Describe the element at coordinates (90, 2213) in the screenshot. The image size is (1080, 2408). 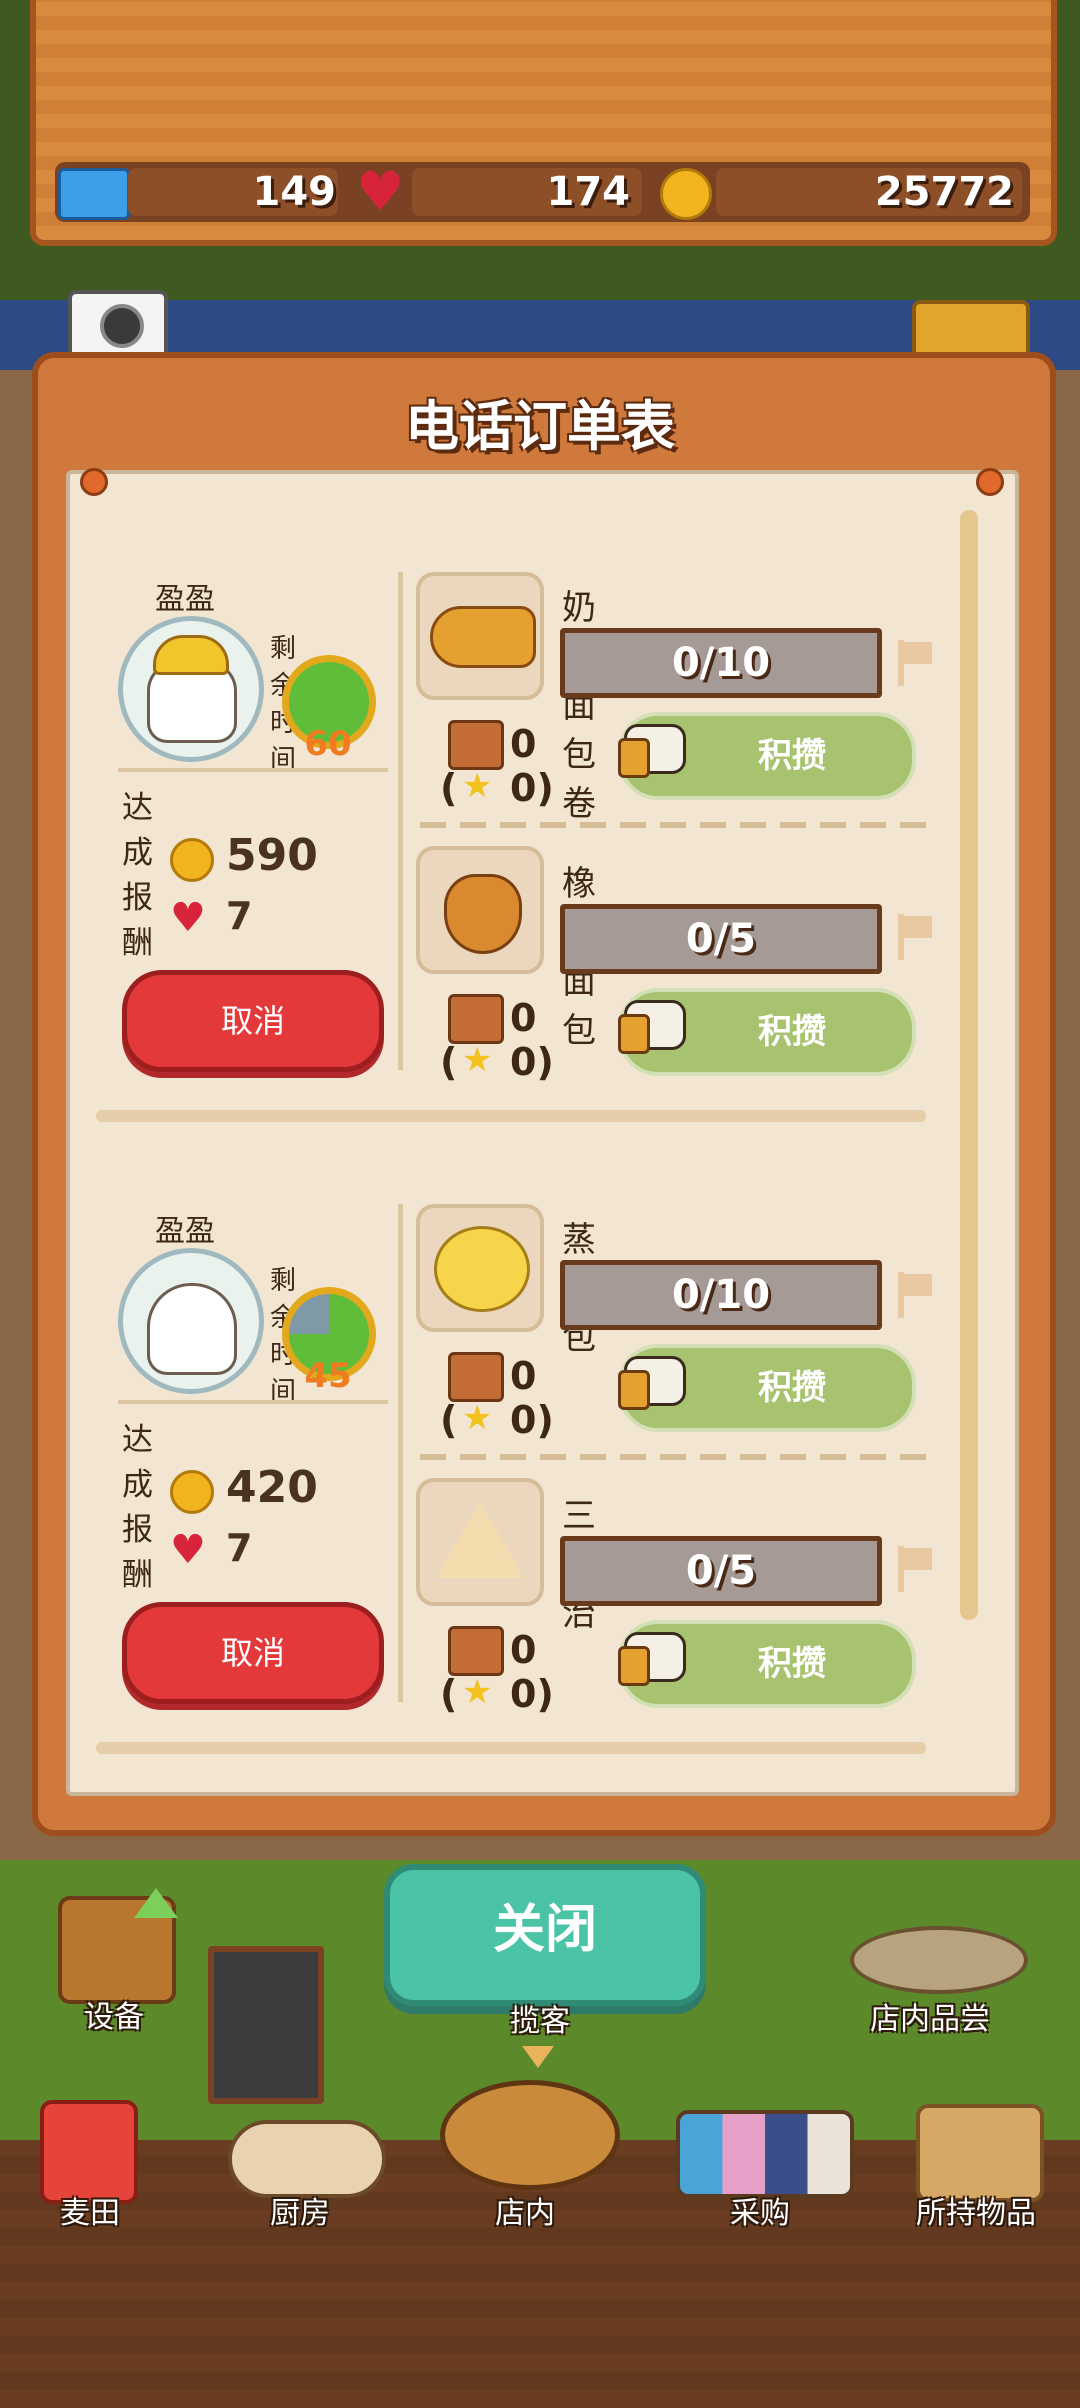
I see `nav-field-label: 麦田` at that location.